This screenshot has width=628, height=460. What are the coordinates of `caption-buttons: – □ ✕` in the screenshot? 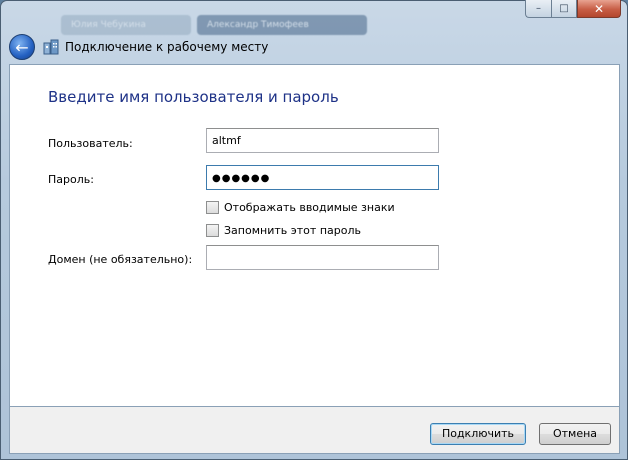 It's located at (573, 9).